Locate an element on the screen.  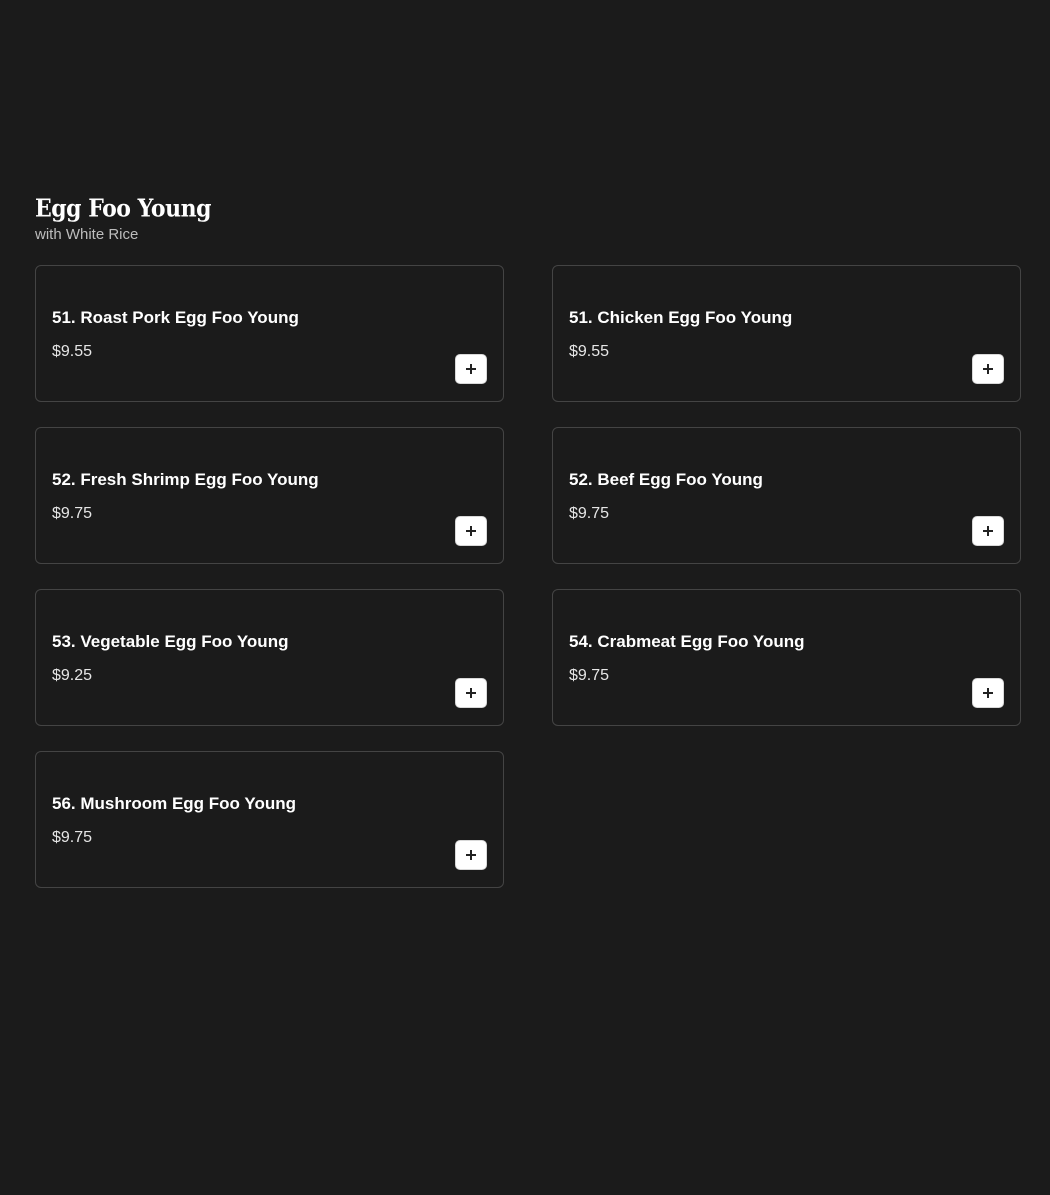
section-subtitle: with White Rice is located at coordinates (87, 234).